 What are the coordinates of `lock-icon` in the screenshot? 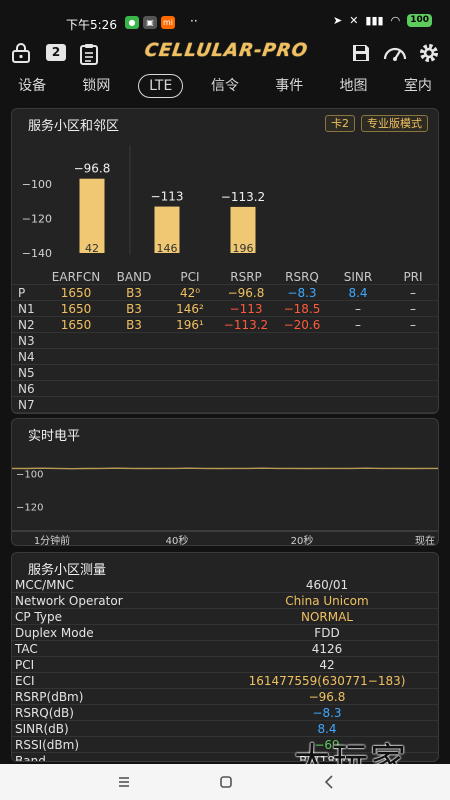 It's located at (21, 53).